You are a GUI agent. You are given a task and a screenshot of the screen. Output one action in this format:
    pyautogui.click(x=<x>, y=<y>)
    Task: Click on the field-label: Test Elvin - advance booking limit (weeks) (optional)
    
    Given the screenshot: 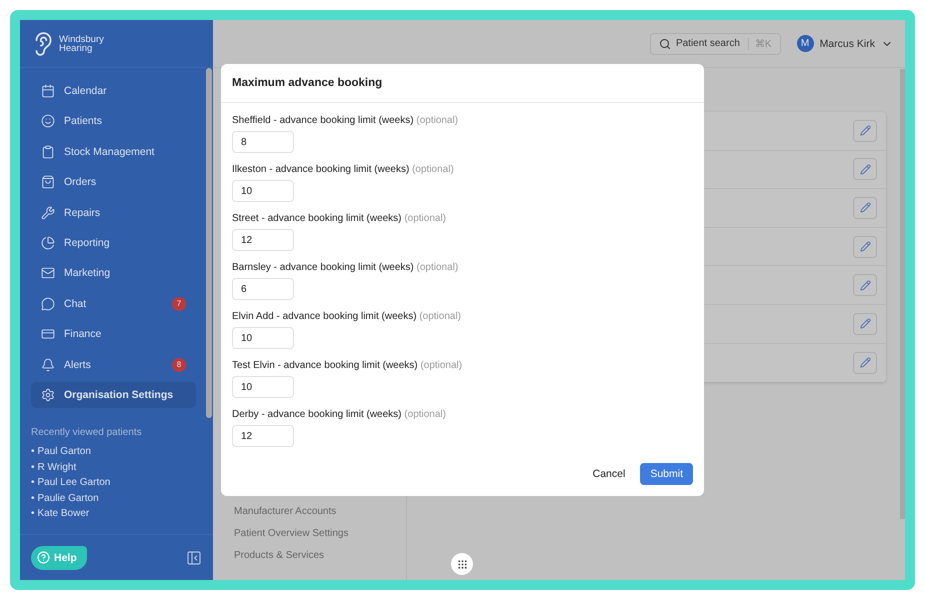 What is the action you would take?
    pyautogui.click(x=348, y=365)
    